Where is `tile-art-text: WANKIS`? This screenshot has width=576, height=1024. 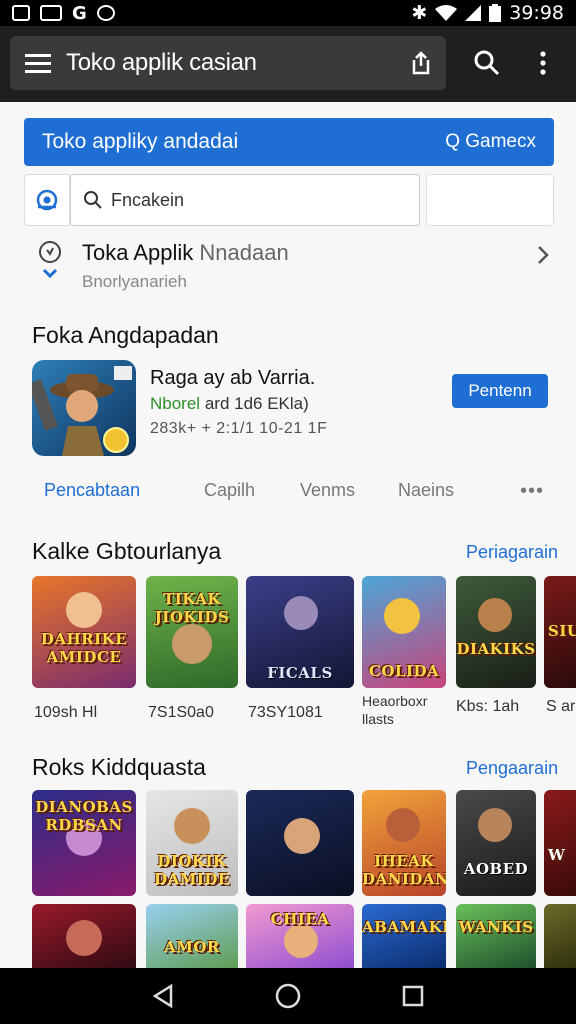 tile-art-text: WANKIS is located at coordinates (496, 927).